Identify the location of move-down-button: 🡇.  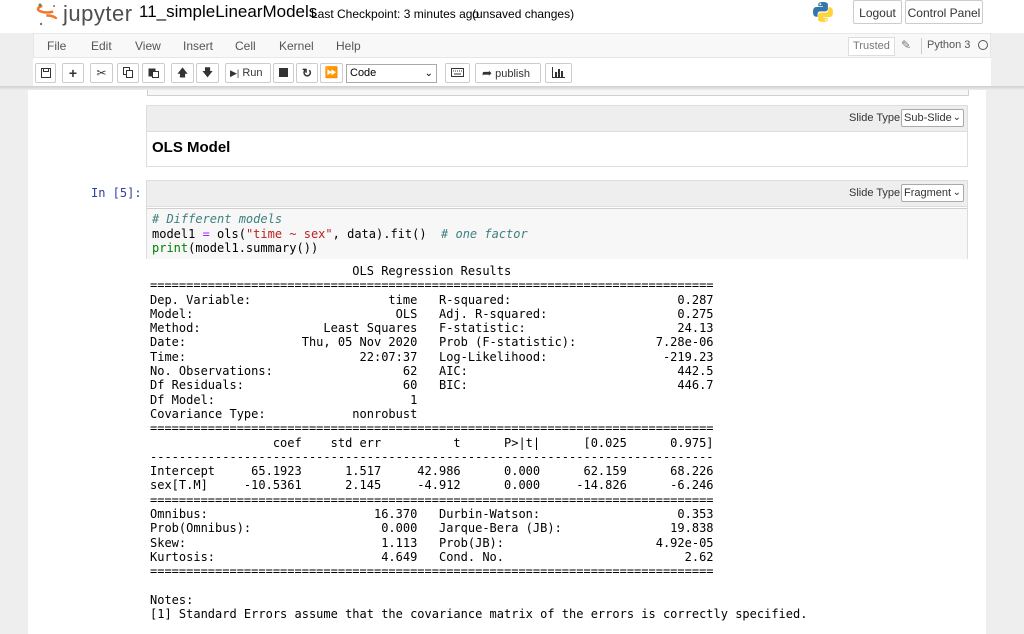
(207, 73).